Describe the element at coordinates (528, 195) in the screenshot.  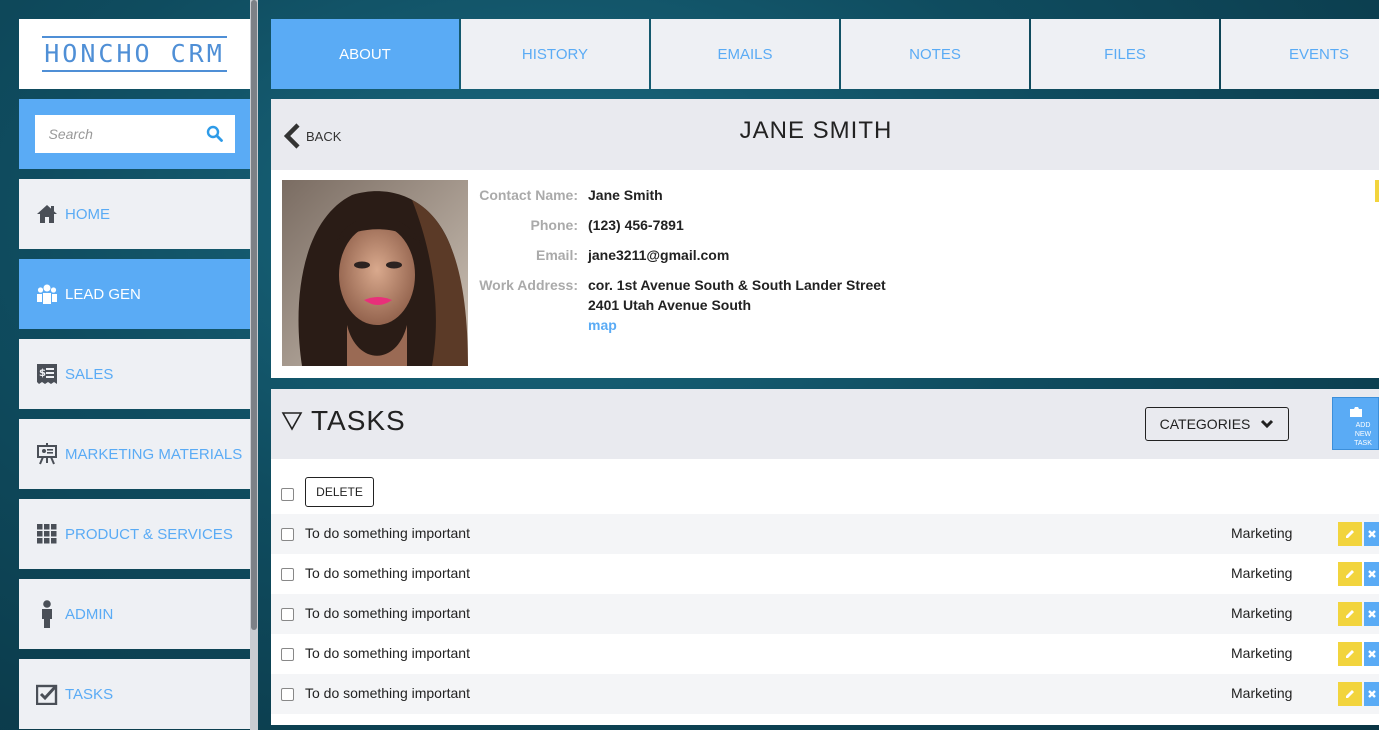
I see `contact-name-label: Contact Name:` at that location.